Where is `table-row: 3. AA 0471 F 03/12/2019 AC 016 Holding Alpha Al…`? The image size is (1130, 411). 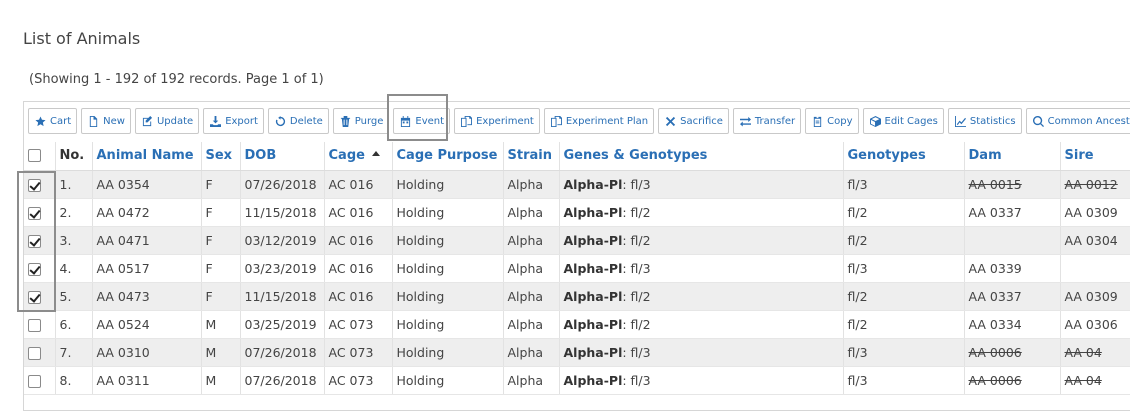 table-row: 3. AA 0471 F 03/12/2019 AC 016 Holding Alpha Al… is located at coordinates (577, 240).